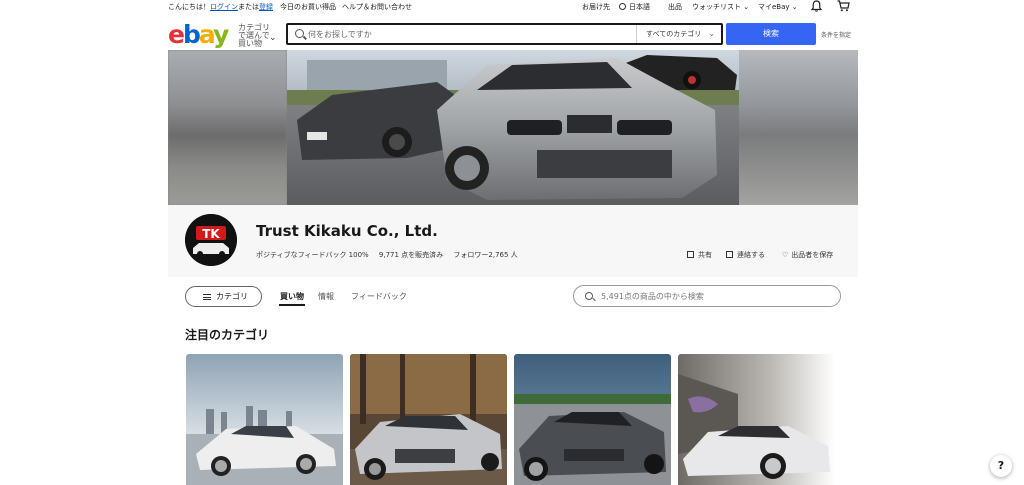 This screenshot has height=485, width=1024. Describe the element at coordinates (211, 234) in the screenshot. I see `store-logo-text: TK` at that location.